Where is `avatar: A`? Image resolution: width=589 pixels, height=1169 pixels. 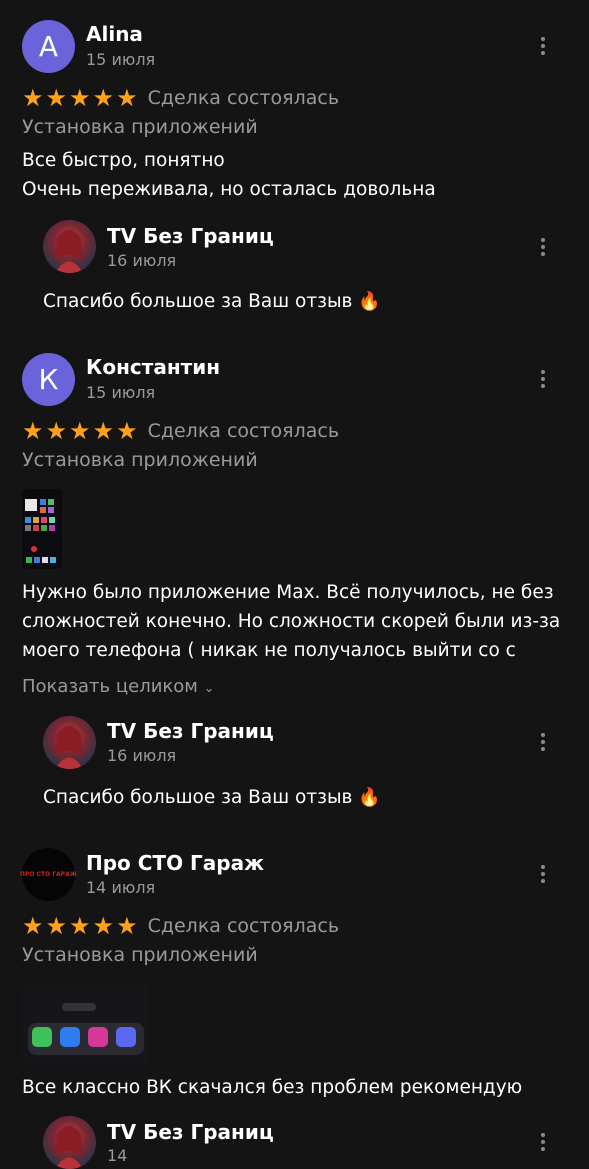 avatar: A is located at coordinates (48, 46).